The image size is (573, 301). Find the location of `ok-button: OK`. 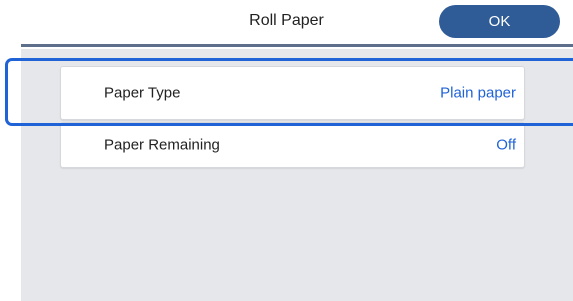

ok-button: OK is located at coordinates (499, 21).